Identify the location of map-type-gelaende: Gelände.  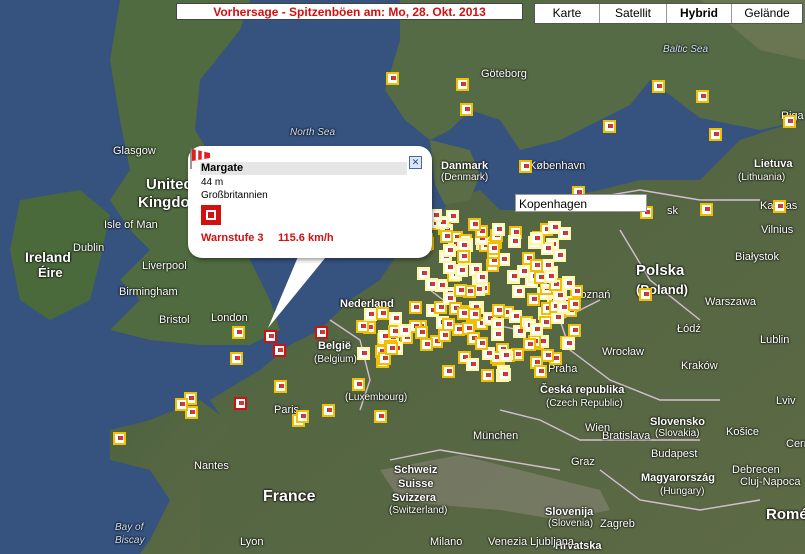
(767, 13).